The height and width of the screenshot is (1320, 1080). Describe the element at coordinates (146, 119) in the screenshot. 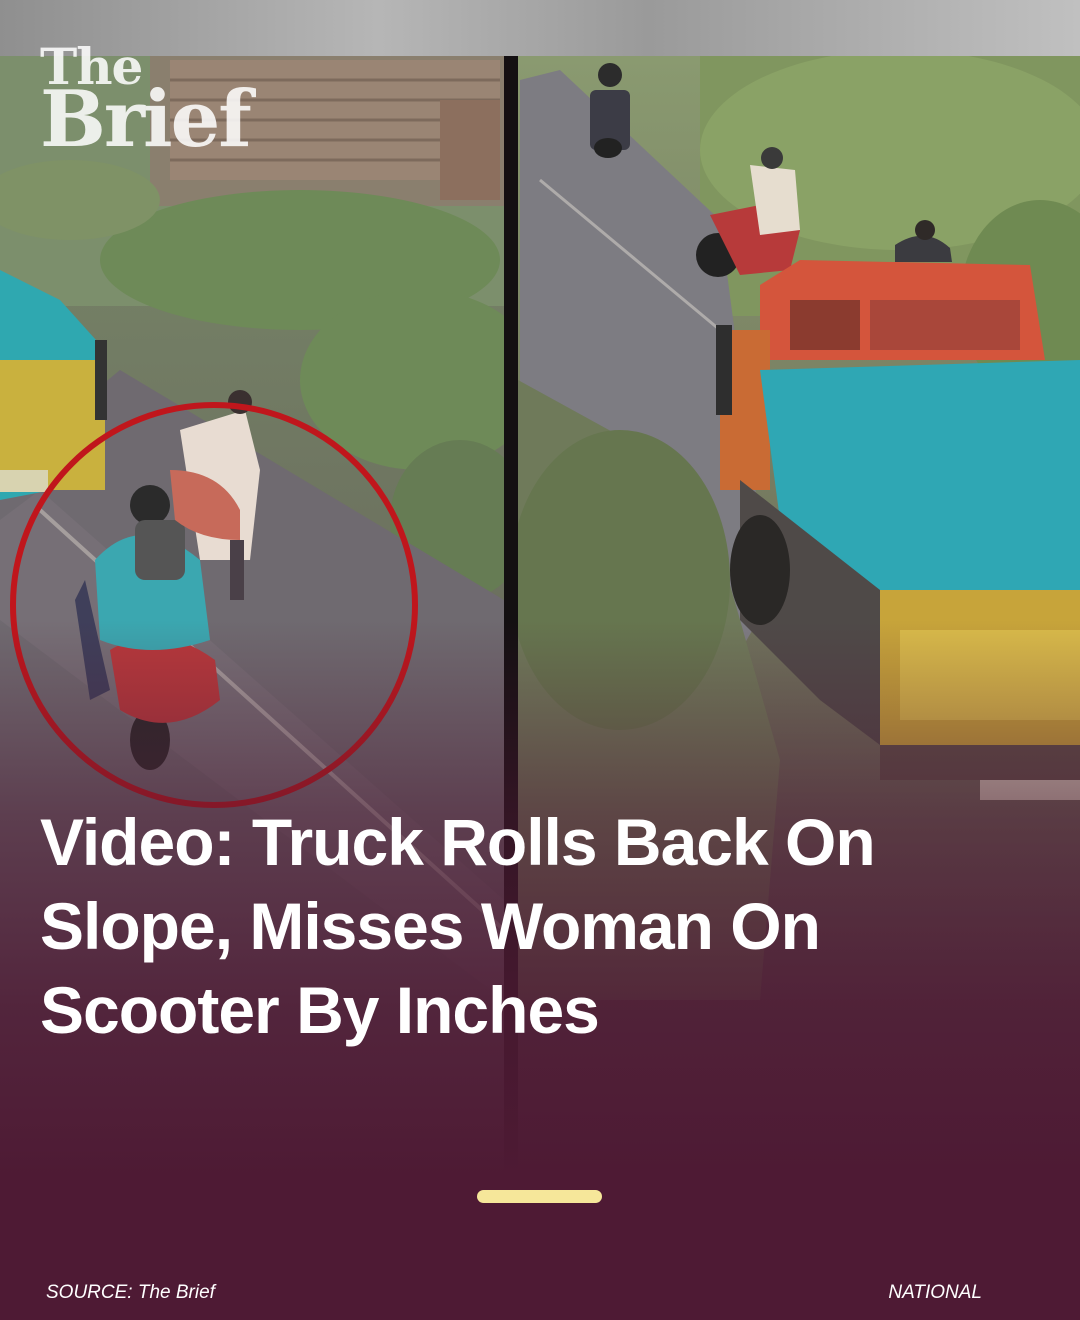

I see `logo-line-2: Brief` at that location.